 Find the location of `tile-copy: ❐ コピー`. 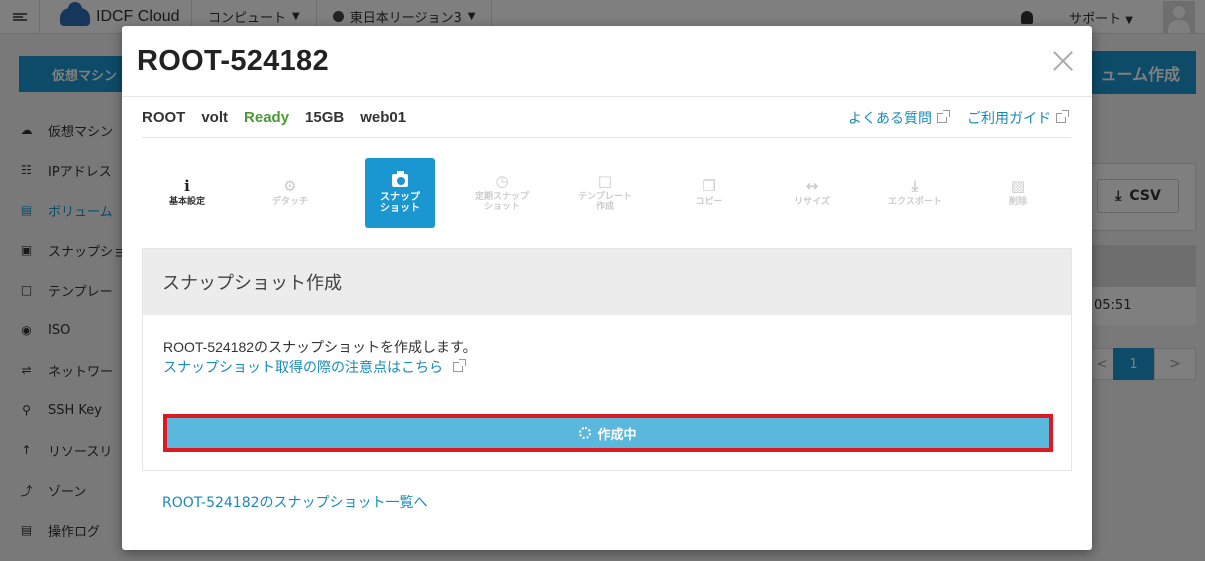

tile-copy: ❐ コピー is located at coordinates (709, 192).